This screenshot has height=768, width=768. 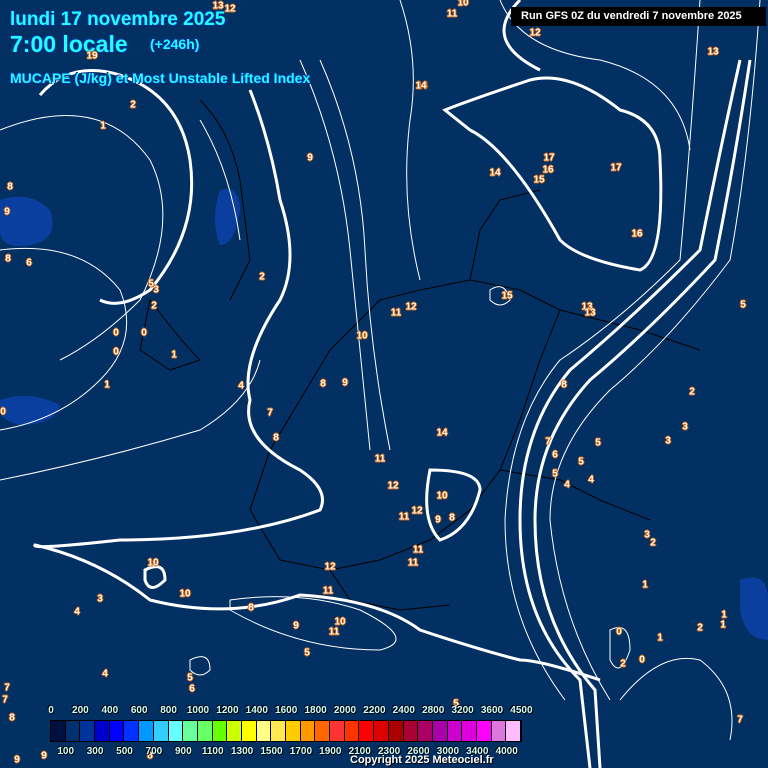 What do you see at coordinates (403, 710) in the screenshot?
I see `colorbar-tick-top: 2400` at bounding box center [403, 710].